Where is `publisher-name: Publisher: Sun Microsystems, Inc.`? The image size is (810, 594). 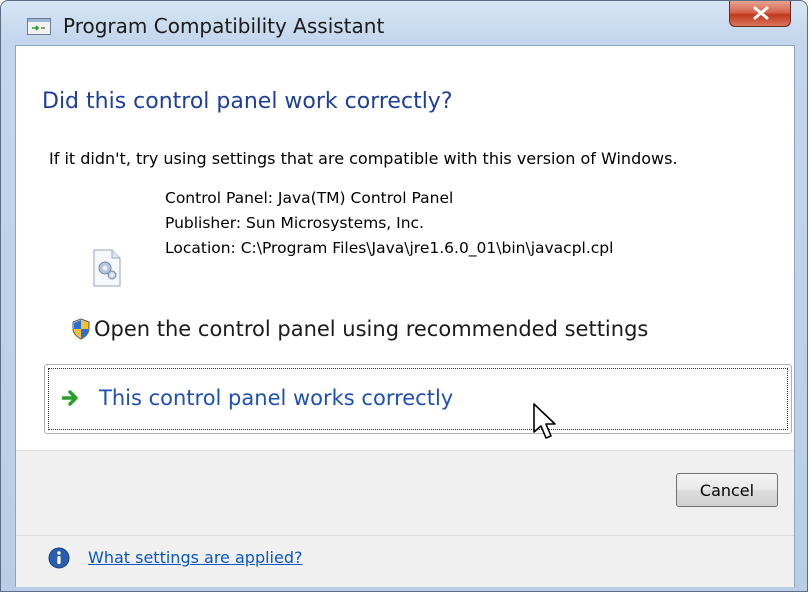 publisher-name: Publisher: Sun Microsystems, Inc. is located at coordinates (294, 223).